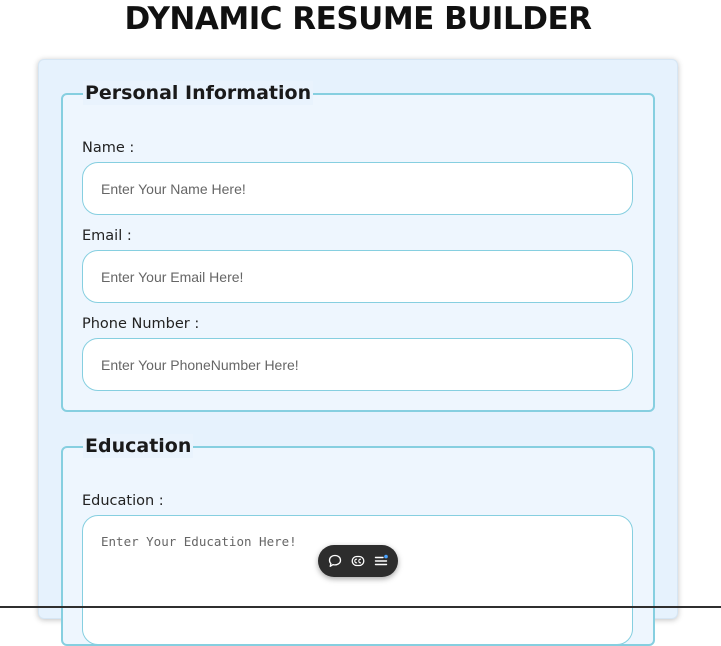 This screenshot has width=721, height=646. I want to click on name-label: Name :, so click(108, 148).